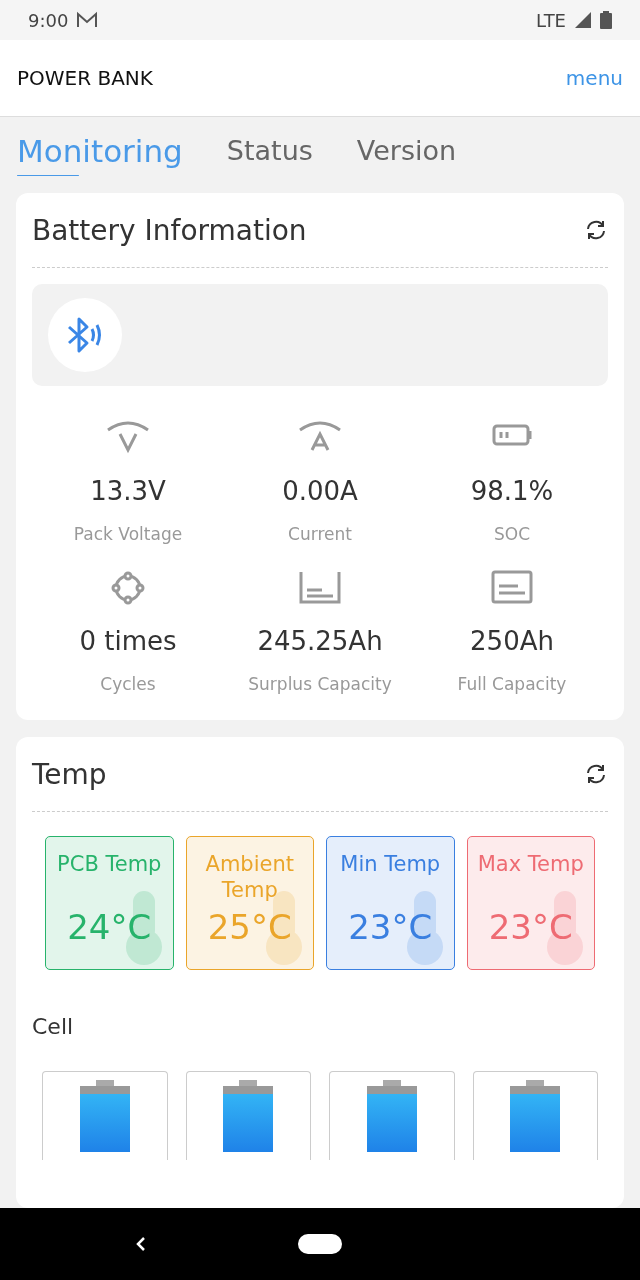  Describe the element at coordinates (100, 153) in the screenshot. I see `tab: Monitoring` at that location.